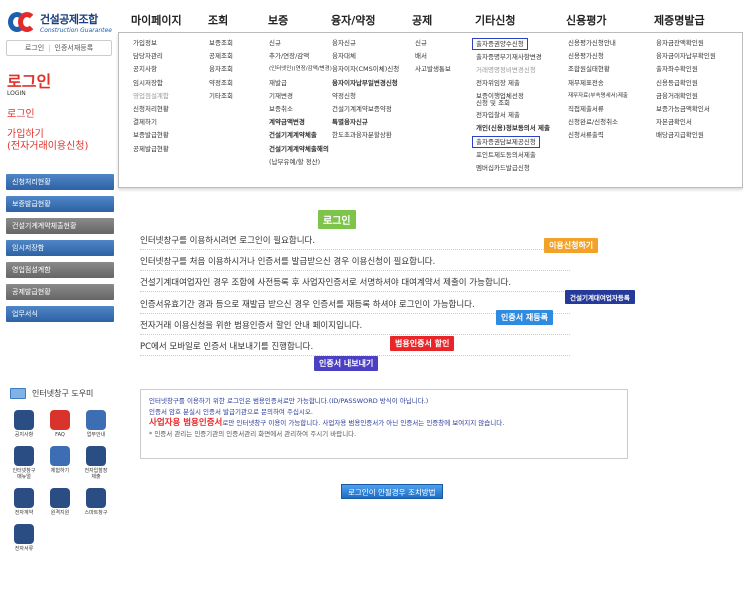  I want to click on menu-item: 전자입찰서 제출, so click(513, 115).